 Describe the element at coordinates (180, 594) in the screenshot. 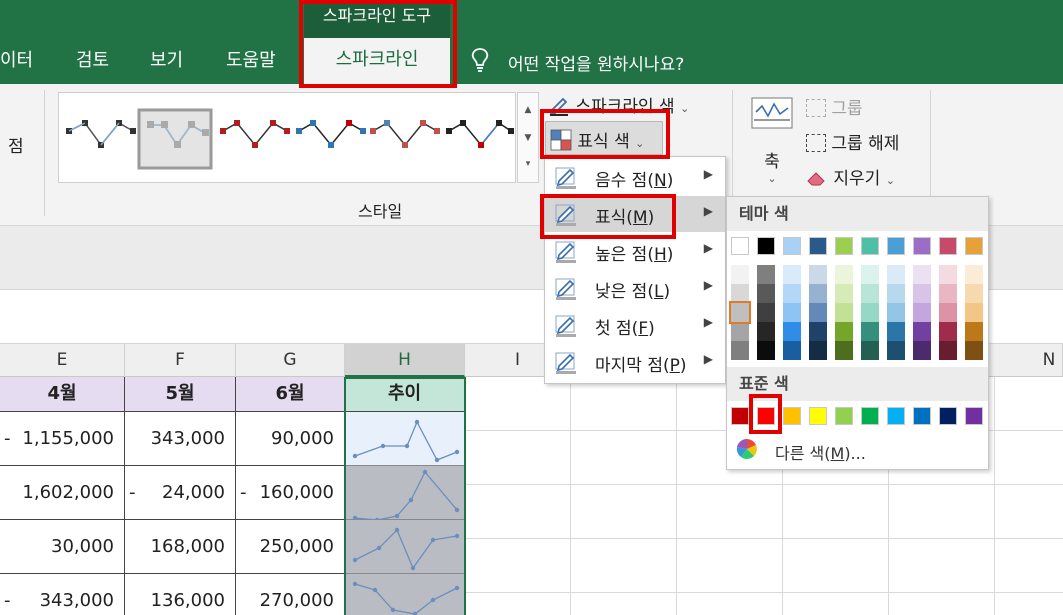

I see `value-cell: 136,000` at that location.